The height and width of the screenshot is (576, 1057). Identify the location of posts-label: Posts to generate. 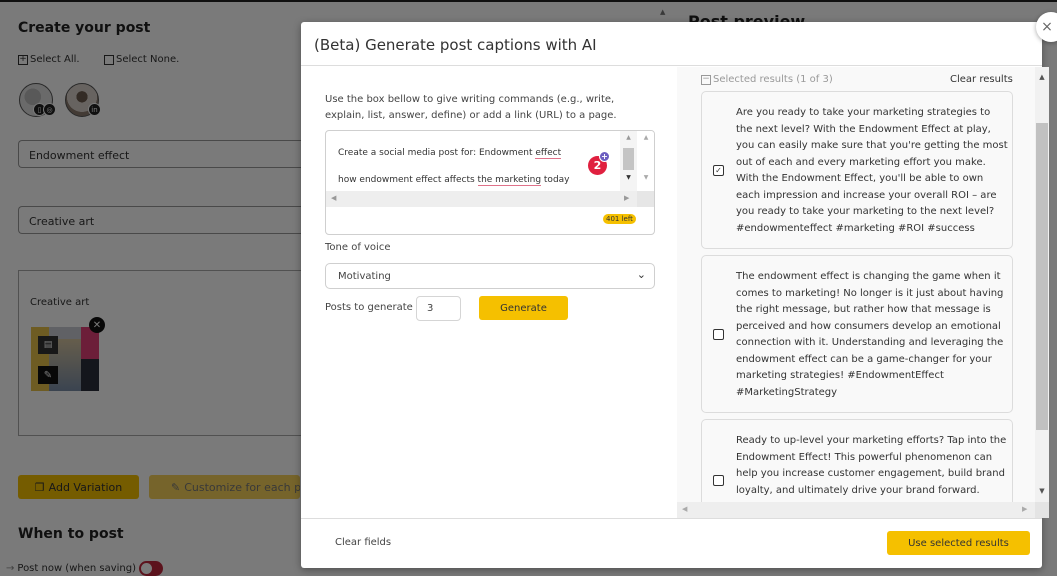
(369, 307).